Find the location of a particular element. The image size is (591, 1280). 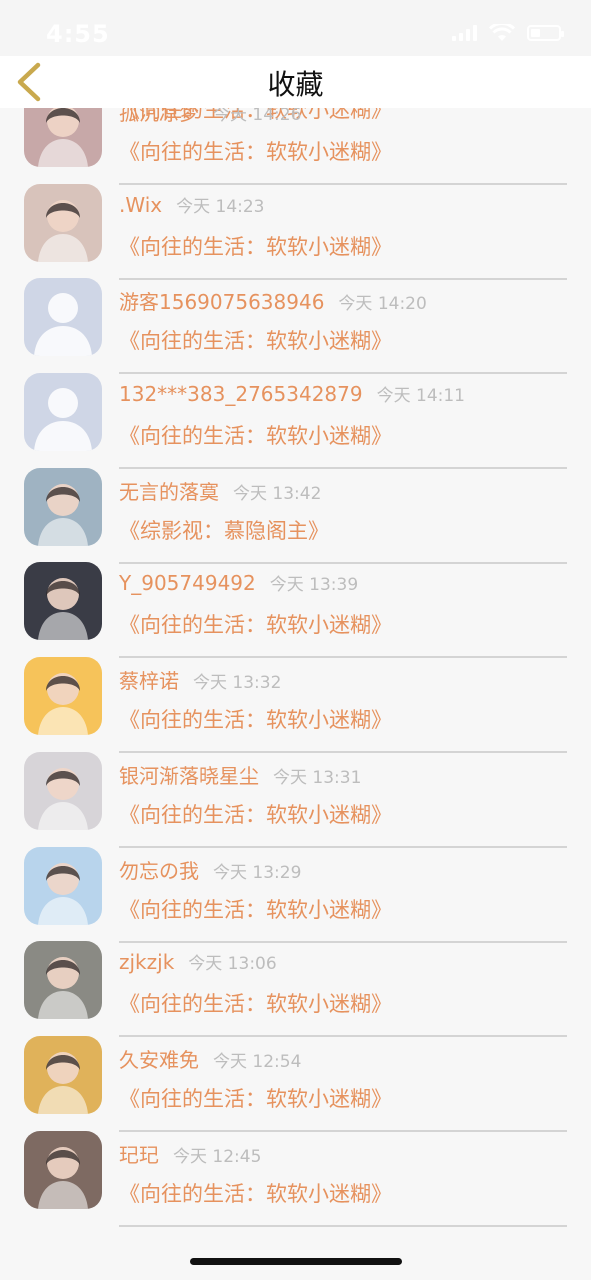

list-item: .Wix 今天 14:23 《向往的生活：软软小迷糊》 is located at coordinates (295, 223).